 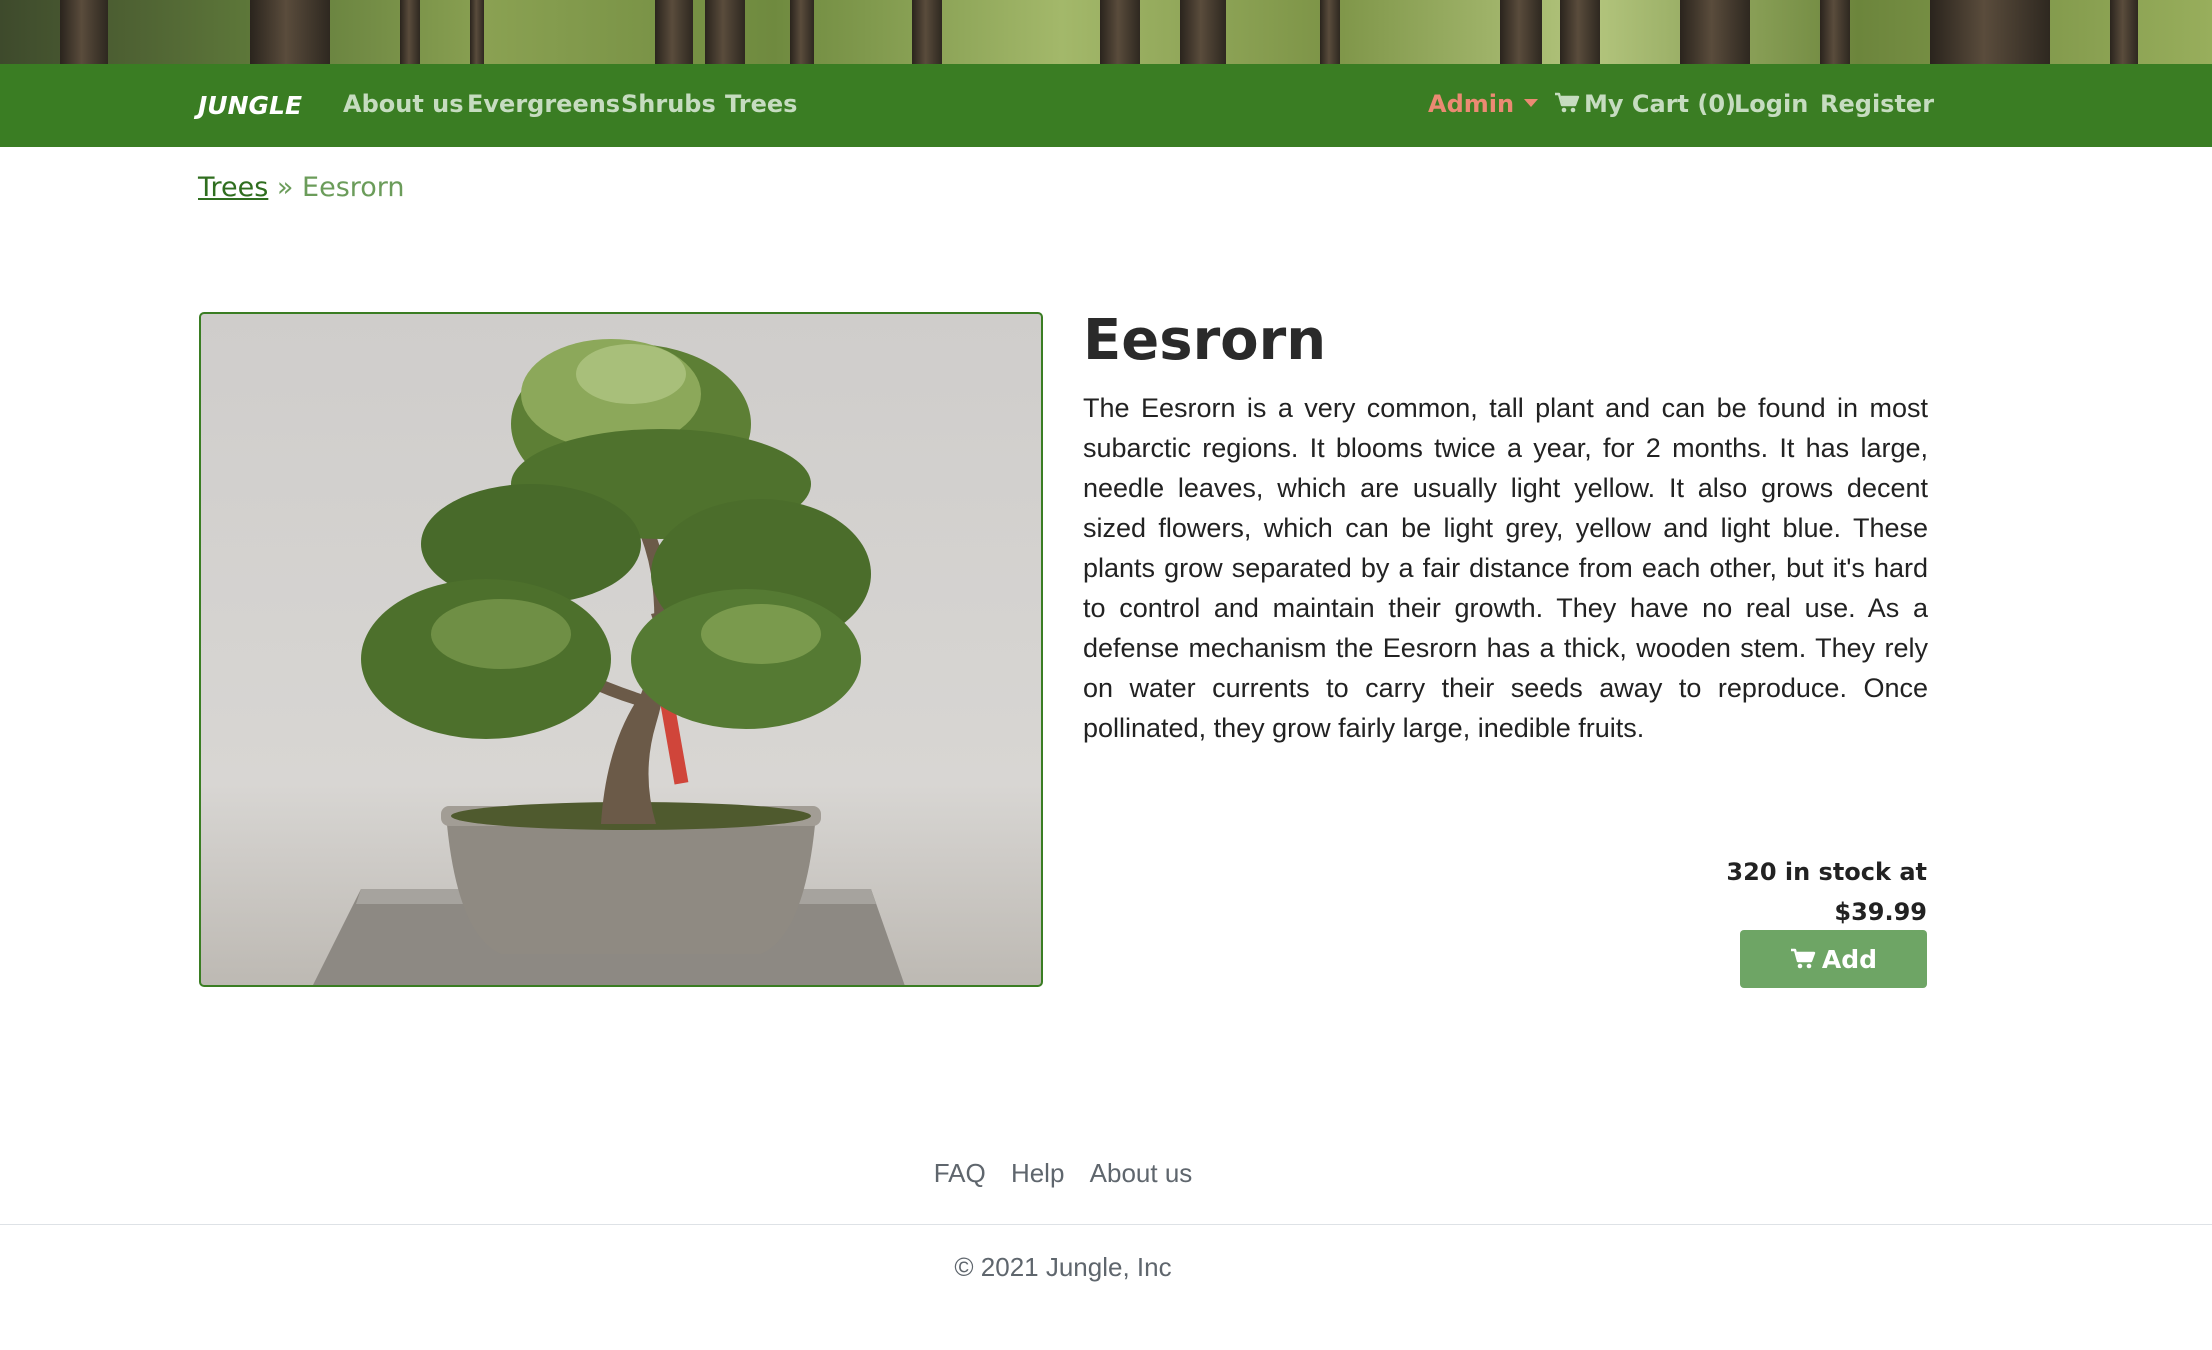 I want to click on header-banner-image, so click(x=1106, y=32).